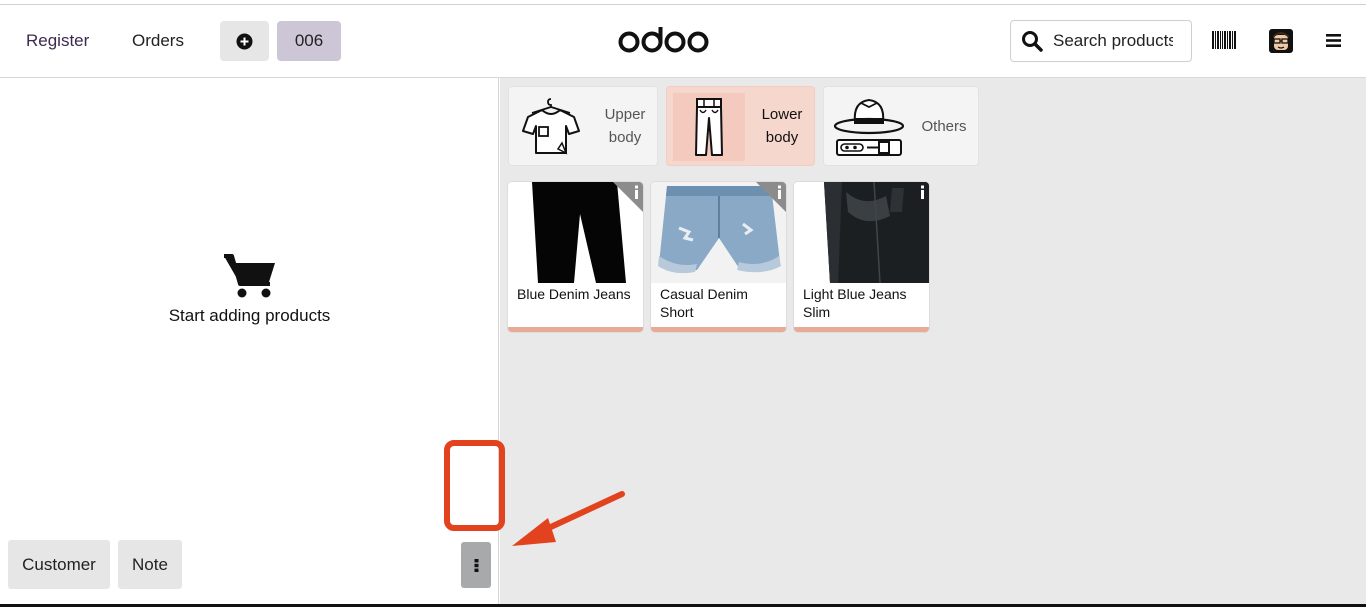 This screenshot has width=1366, height=607. I want to click on category-others: Others, so click(901, 126).